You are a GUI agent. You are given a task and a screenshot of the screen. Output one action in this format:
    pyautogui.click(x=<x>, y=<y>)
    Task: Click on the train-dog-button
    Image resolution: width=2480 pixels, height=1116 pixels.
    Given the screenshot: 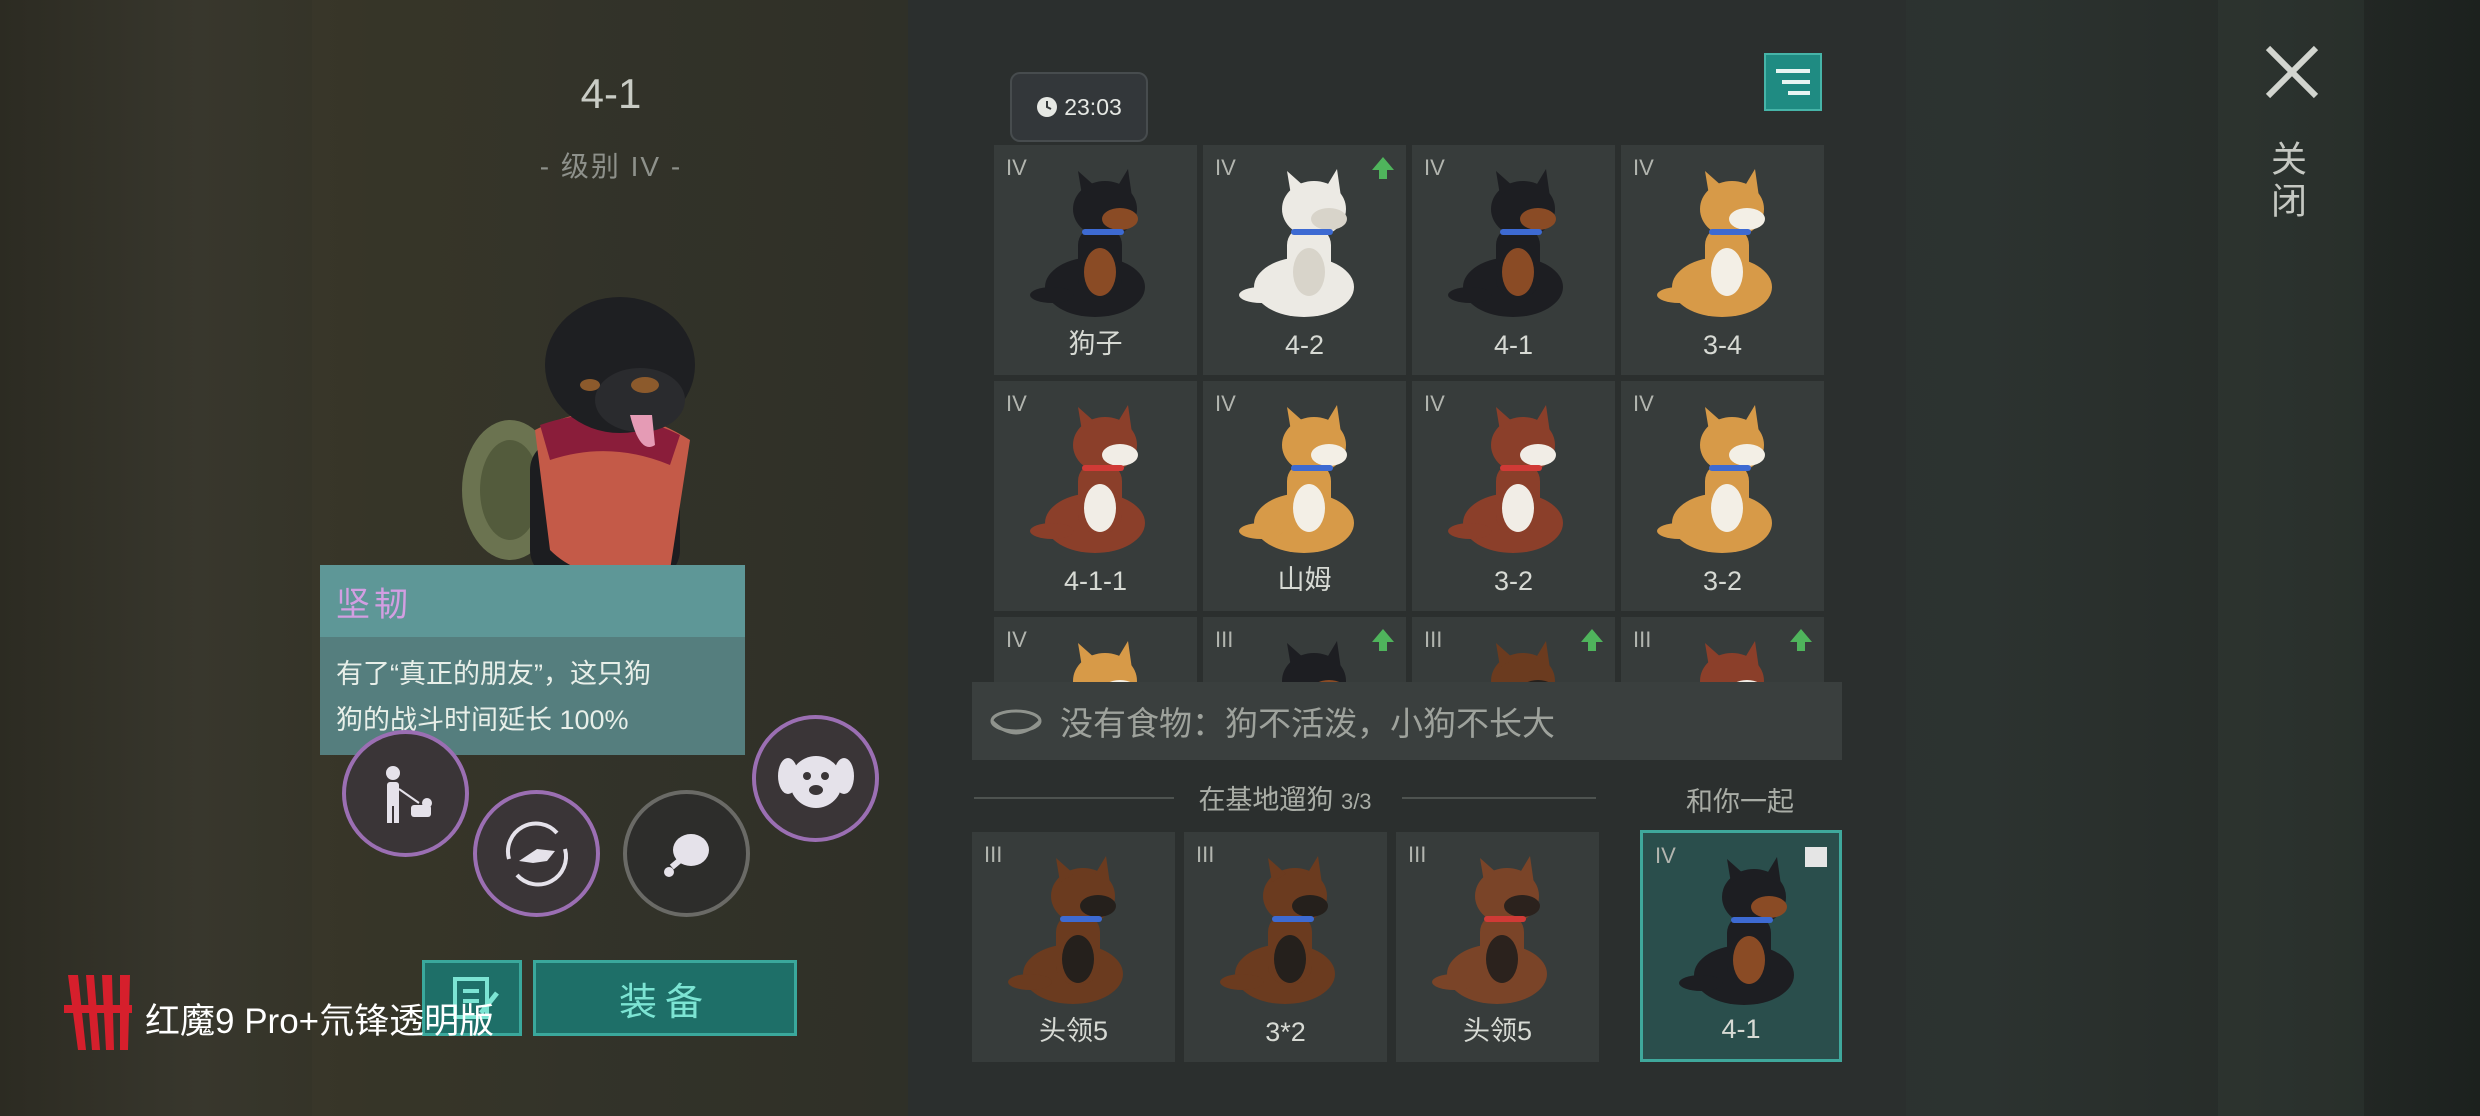 What is the action you would take?
    pyautogui.click(x=536, y=853)
    